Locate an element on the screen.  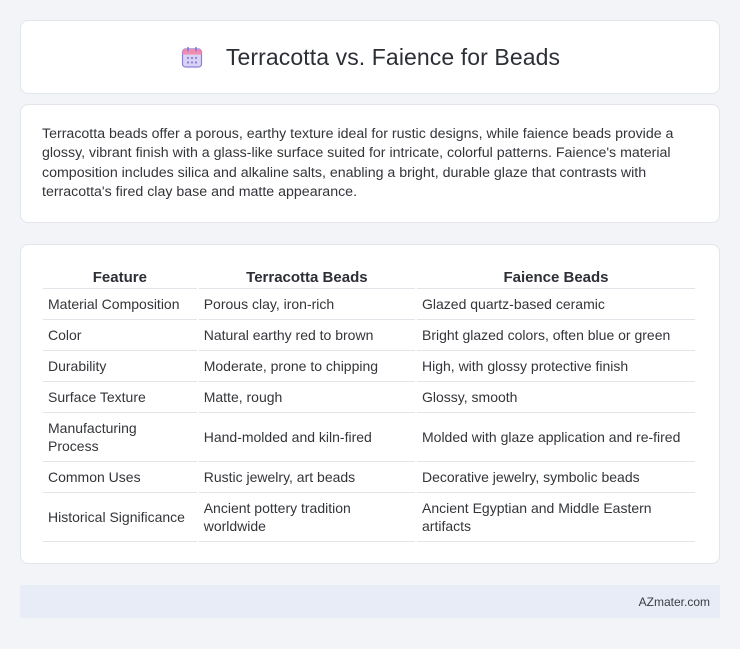
feature-cell: Color is located at coordinates (120, 335).